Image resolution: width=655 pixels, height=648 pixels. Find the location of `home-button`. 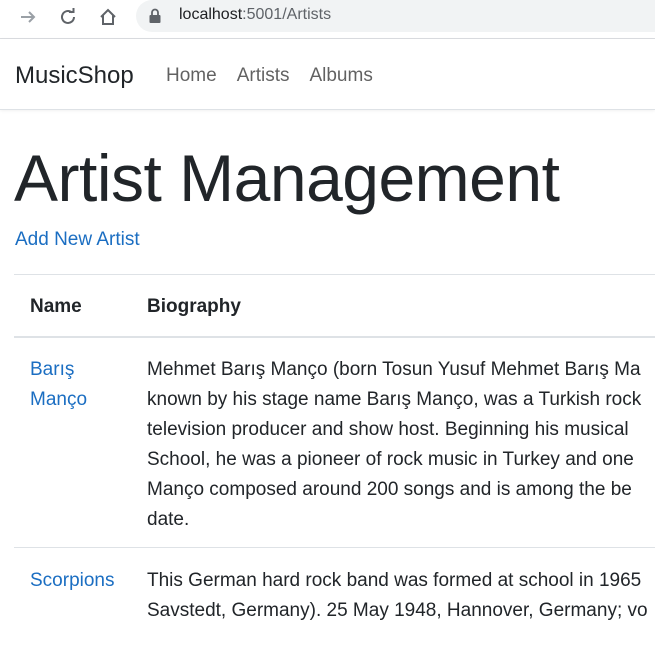

home-button is located at coordinates (108, 17).